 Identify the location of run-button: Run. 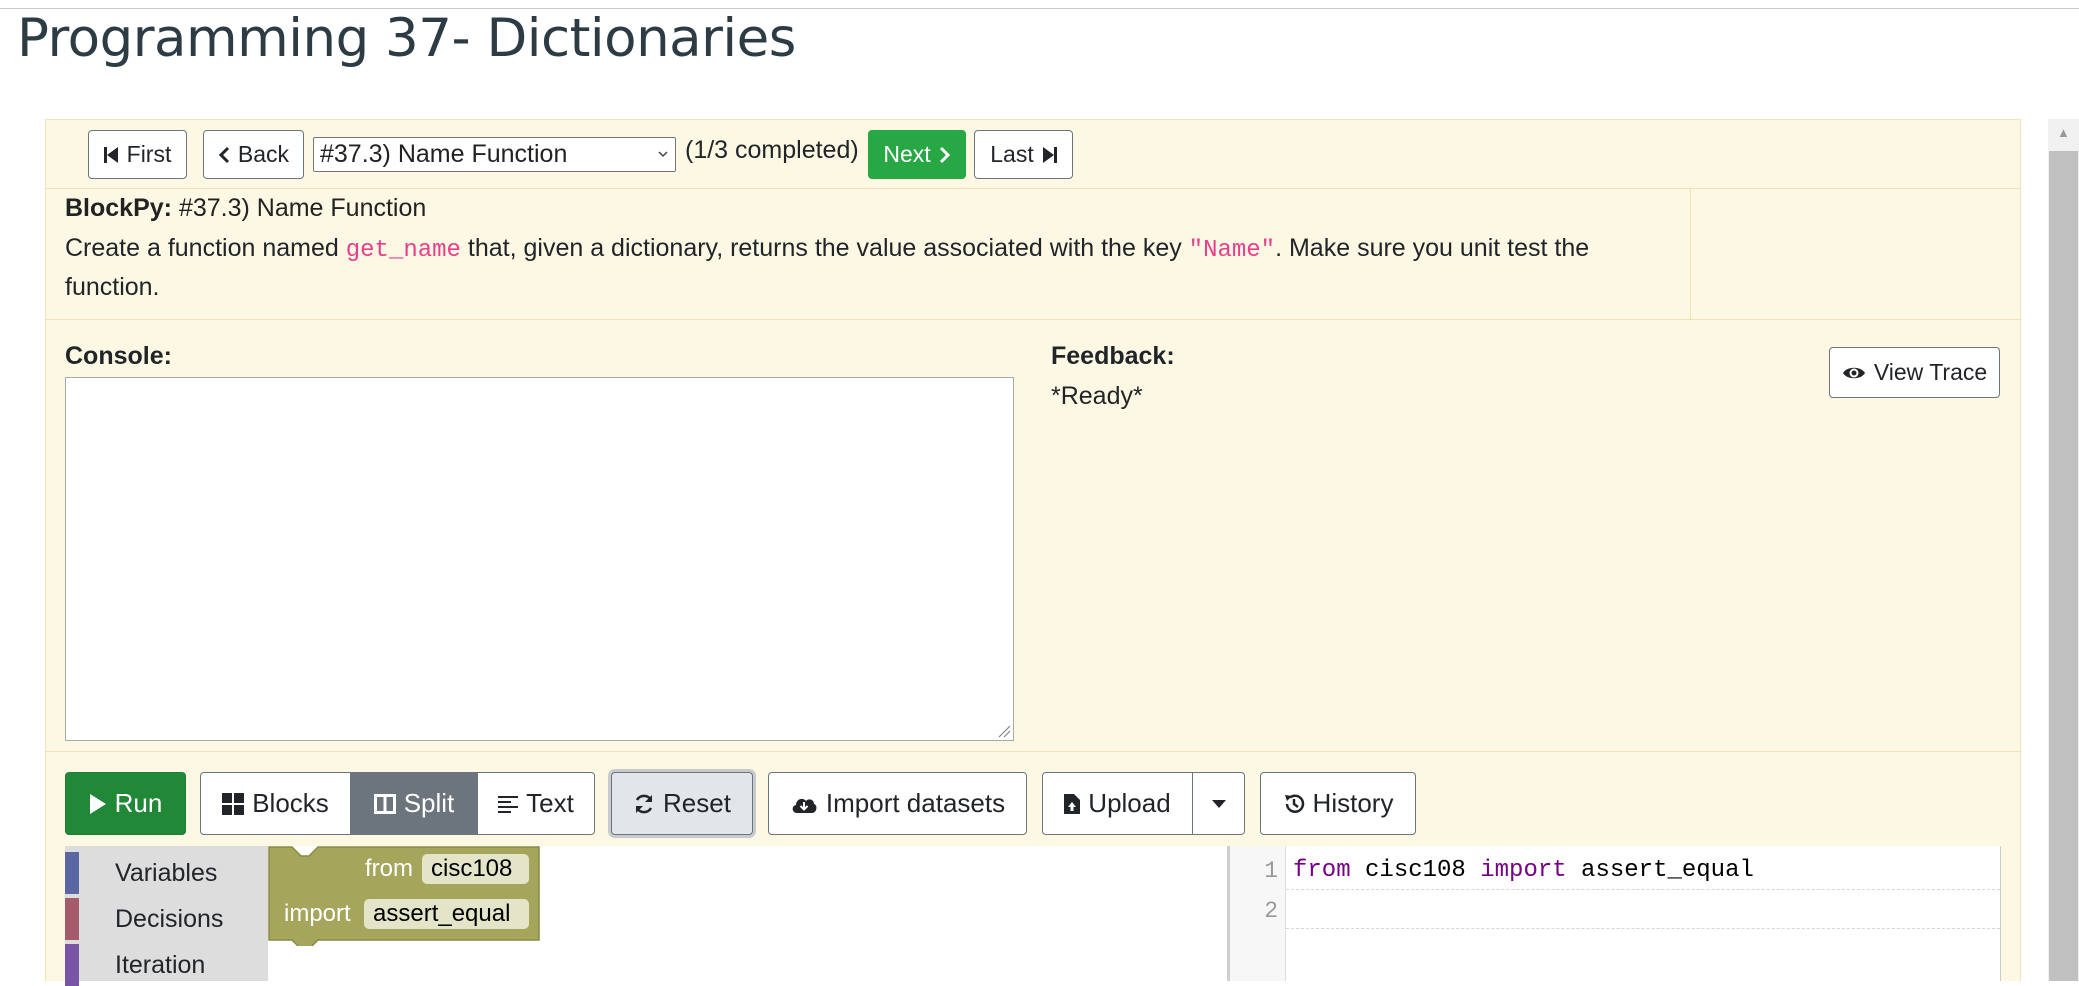
(125, 803).